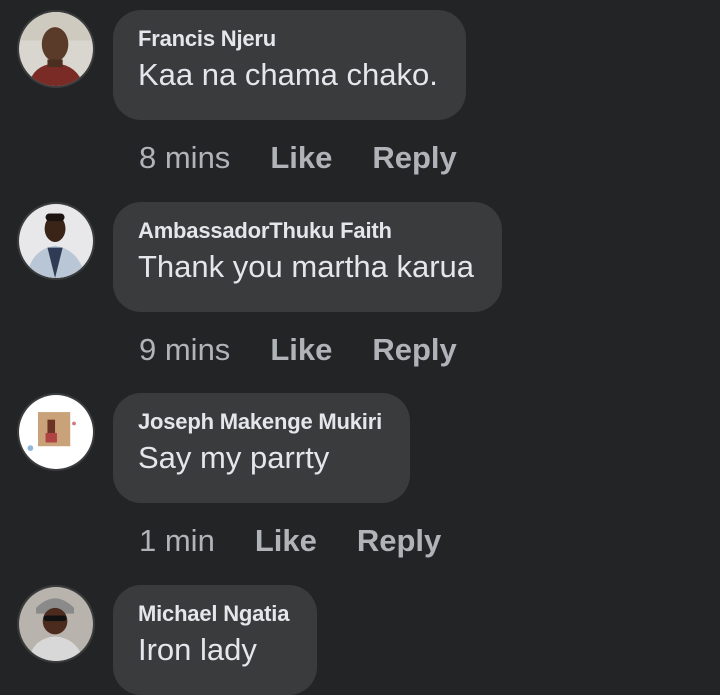  I want to click on comment-text: Iron lady, so click(197, 649).